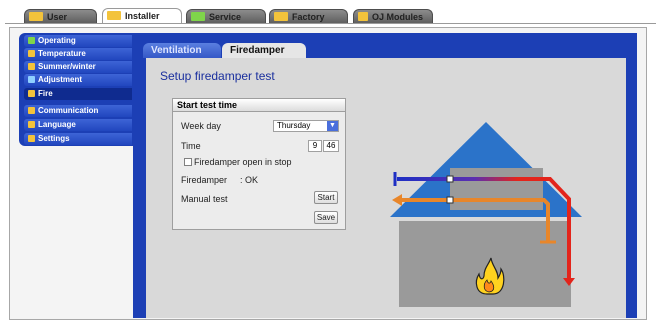  I want to click on modules-icon, so click(363, 17).